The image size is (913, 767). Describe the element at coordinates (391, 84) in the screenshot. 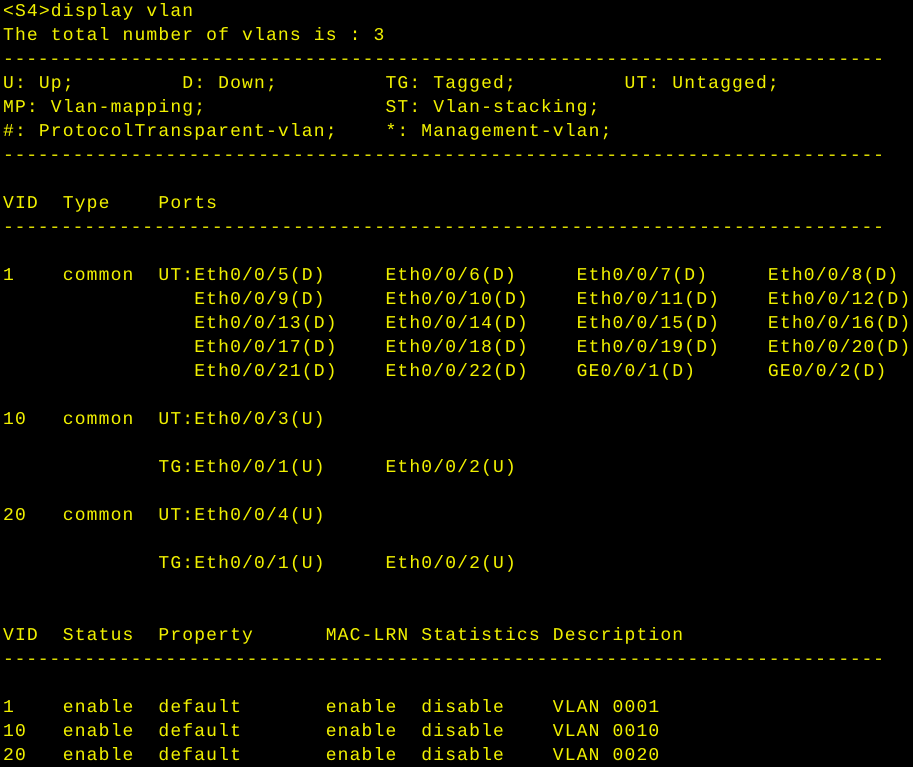

I see `terminal-line: U: Up; D: Down; TG: Tagged; UT: Untagged;` at that location.